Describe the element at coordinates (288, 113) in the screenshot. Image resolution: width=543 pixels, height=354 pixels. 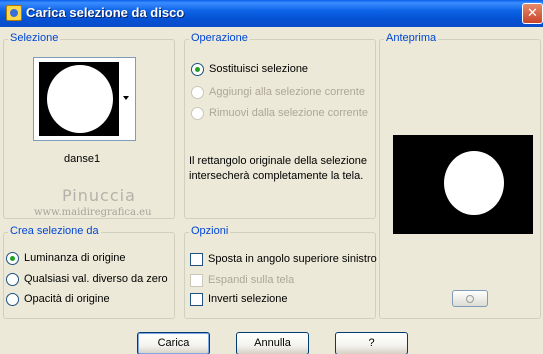
I see `radio-remove-from-selection-label: Rimuovi dalla selezione corrente` at that location.